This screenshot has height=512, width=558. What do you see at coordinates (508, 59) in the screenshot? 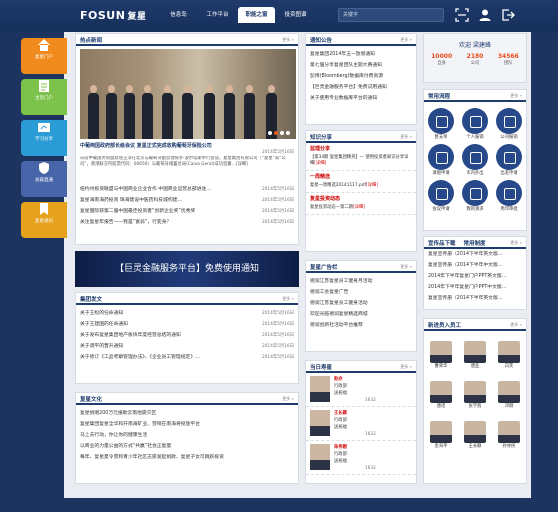
I see `stat-team: 34566 团队` at bounding box center [508, 59].